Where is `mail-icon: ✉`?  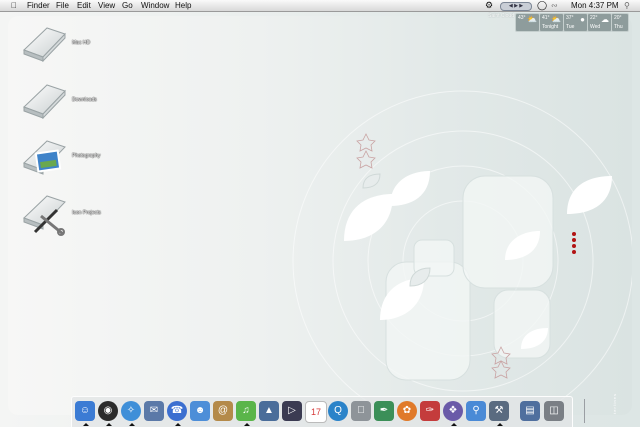
mail-icon: ✉ is located at coordinates (154, 411).